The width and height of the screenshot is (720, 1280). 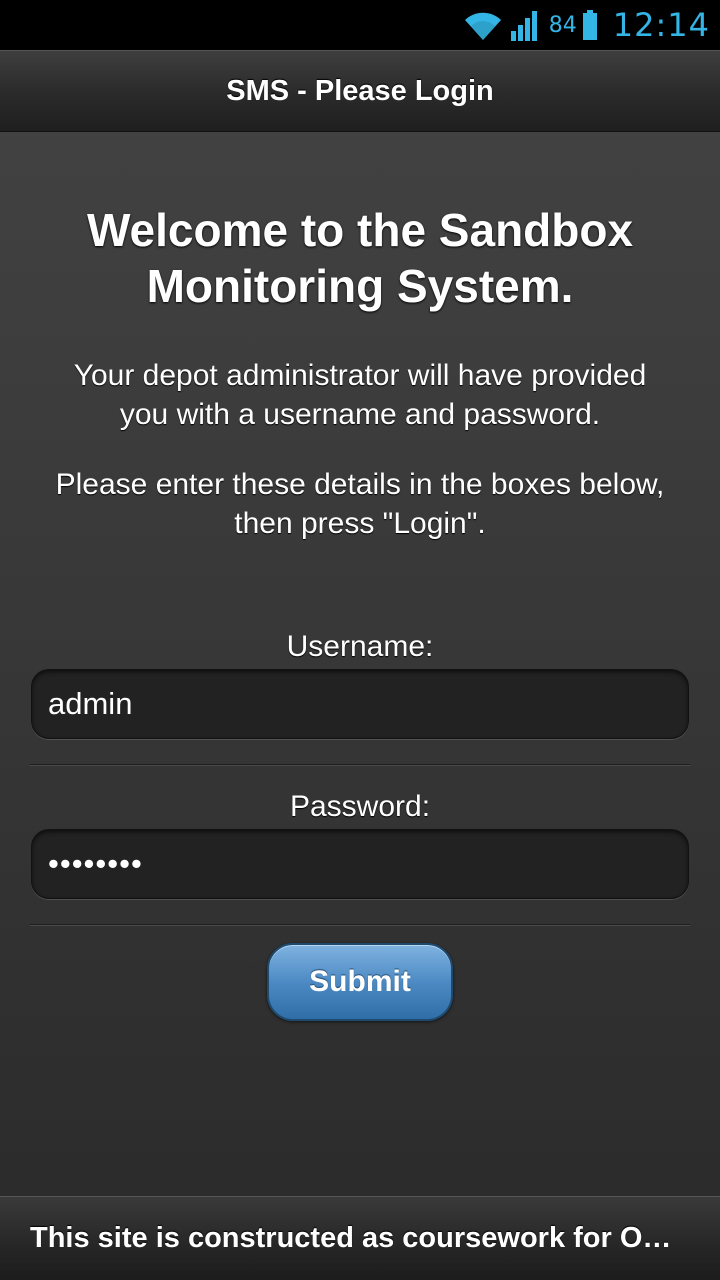 What do you see at coordinates (360, 230) in the screenshot?
I see `welcome-line-1: Welcome to the Sandbox` at bounding box center [360, 230].